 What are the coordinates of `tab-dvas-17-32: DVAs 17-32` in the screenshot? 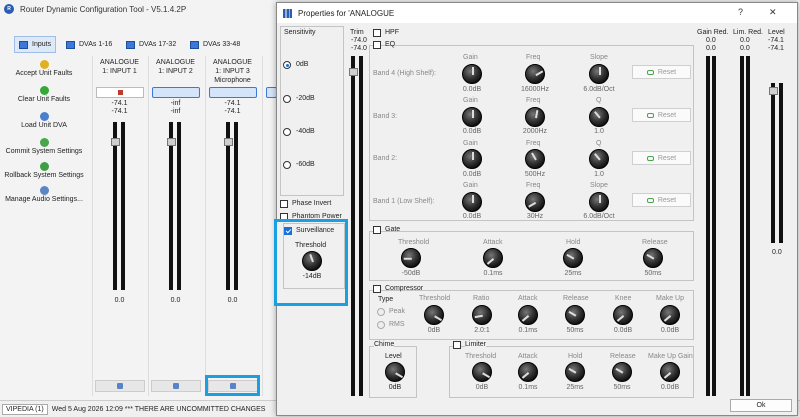 It's located at (154, 44).